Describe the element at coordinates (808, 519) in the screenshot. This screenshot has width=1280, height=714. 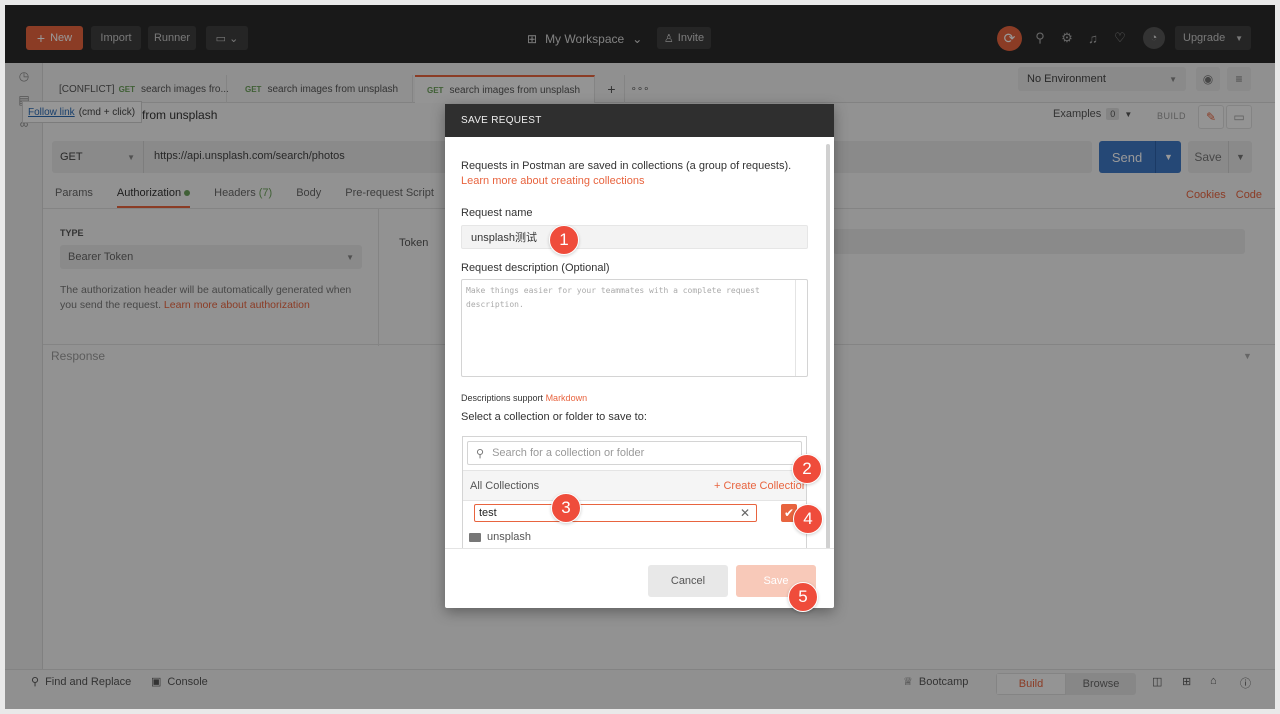
I see `step-marker-4: 4` at that location.